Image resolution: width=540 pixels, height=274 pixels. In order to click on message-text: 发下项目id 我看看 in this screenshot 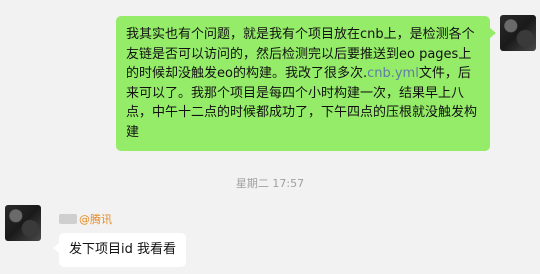, I will do `click(122, 249)`.